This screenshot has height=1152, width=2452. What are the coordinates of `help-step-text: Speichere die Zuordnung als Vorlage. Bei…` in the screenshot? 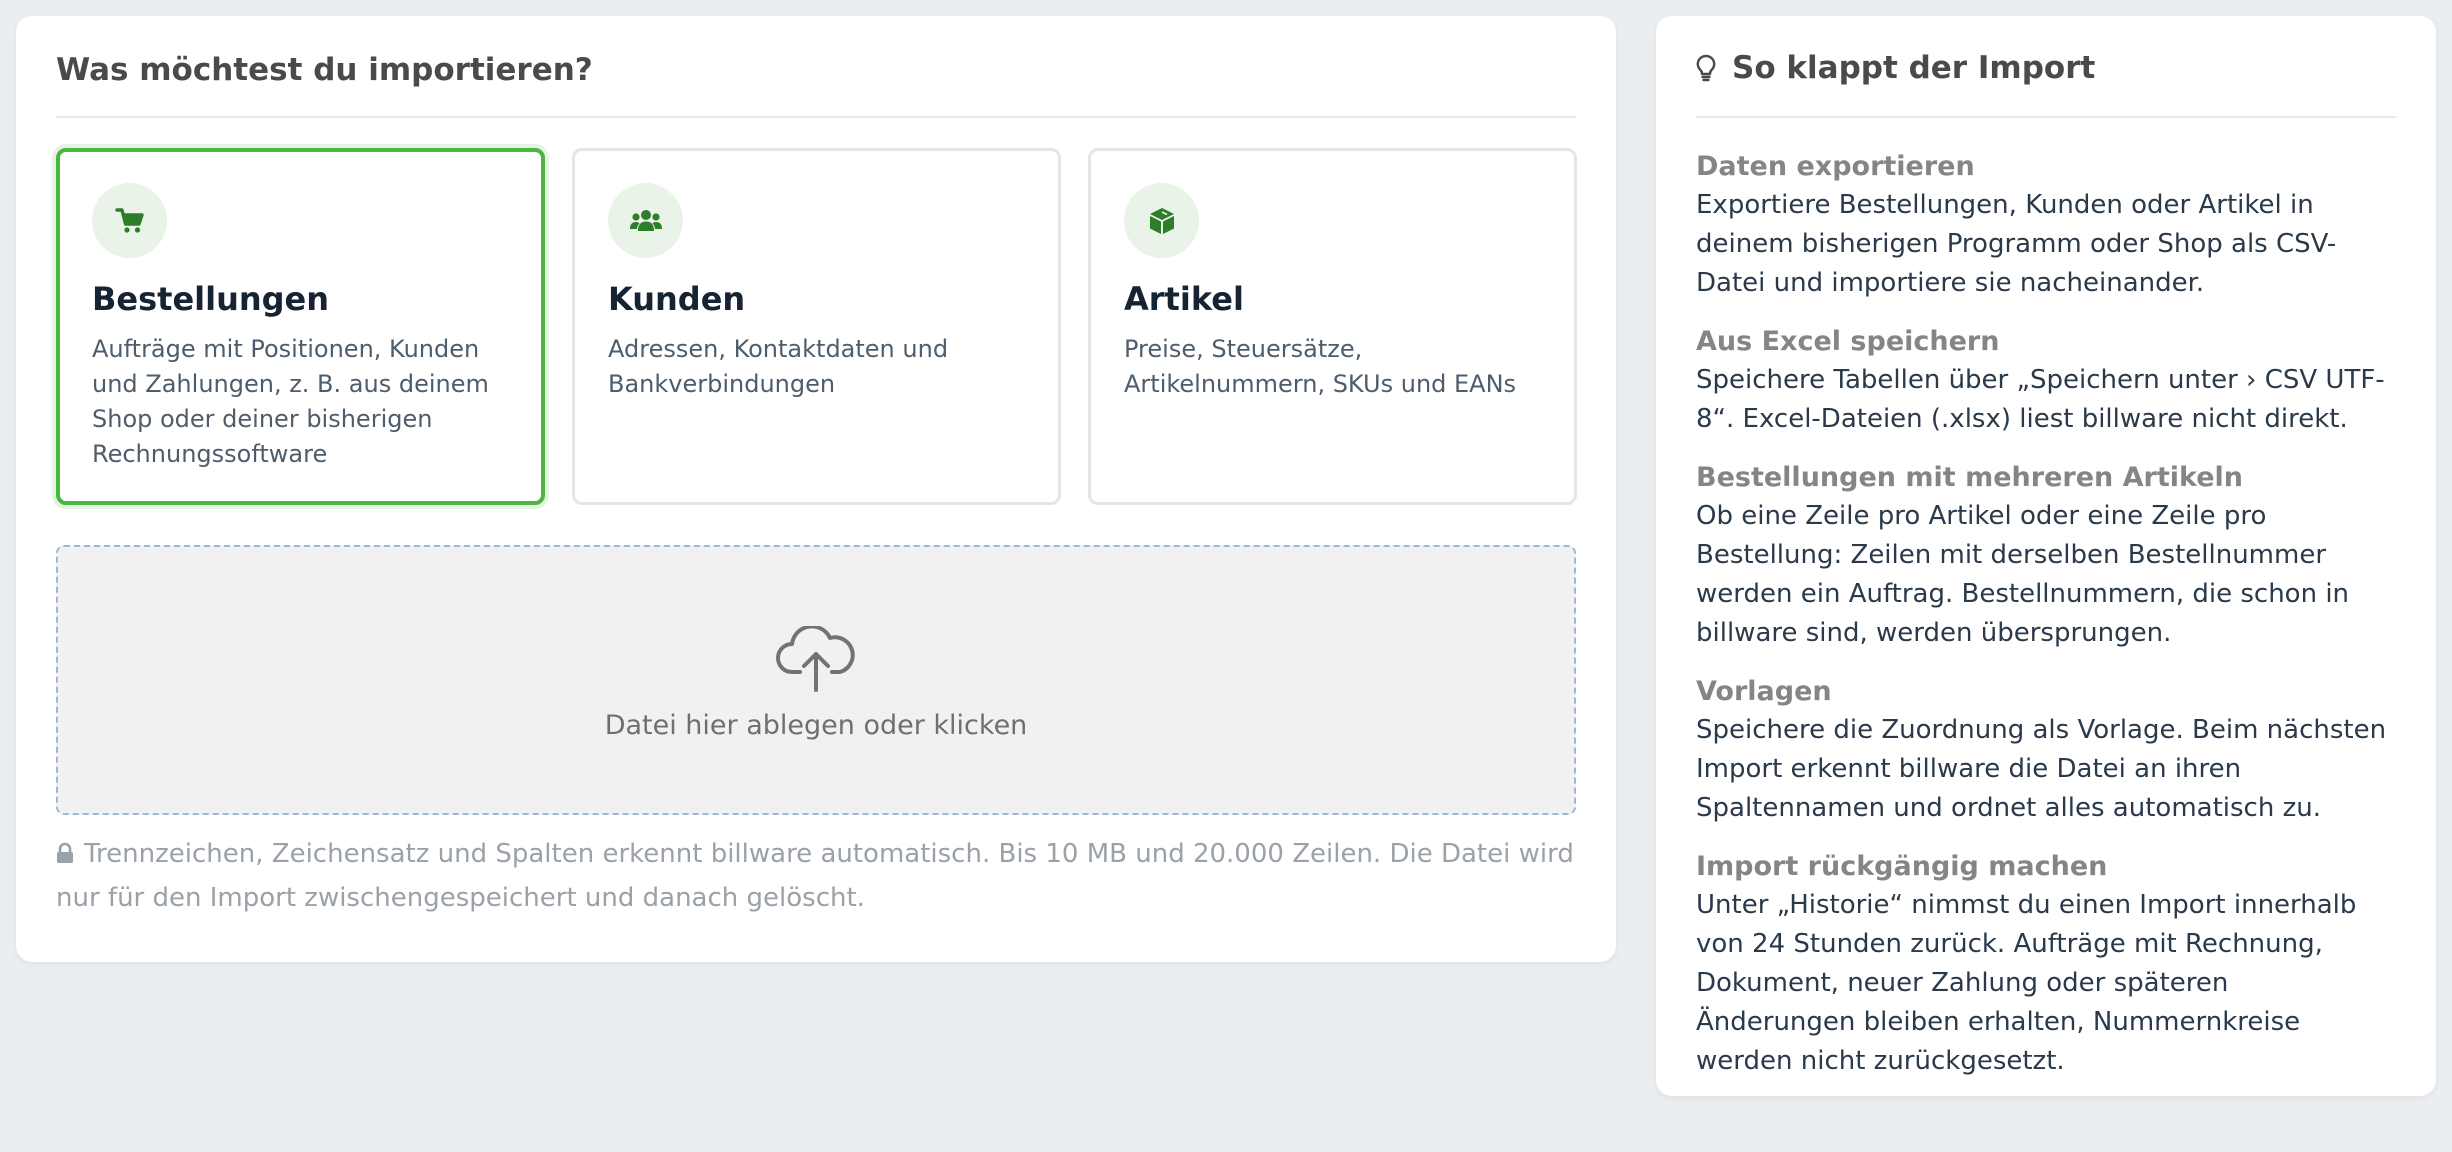 It's located at (2041, 769).